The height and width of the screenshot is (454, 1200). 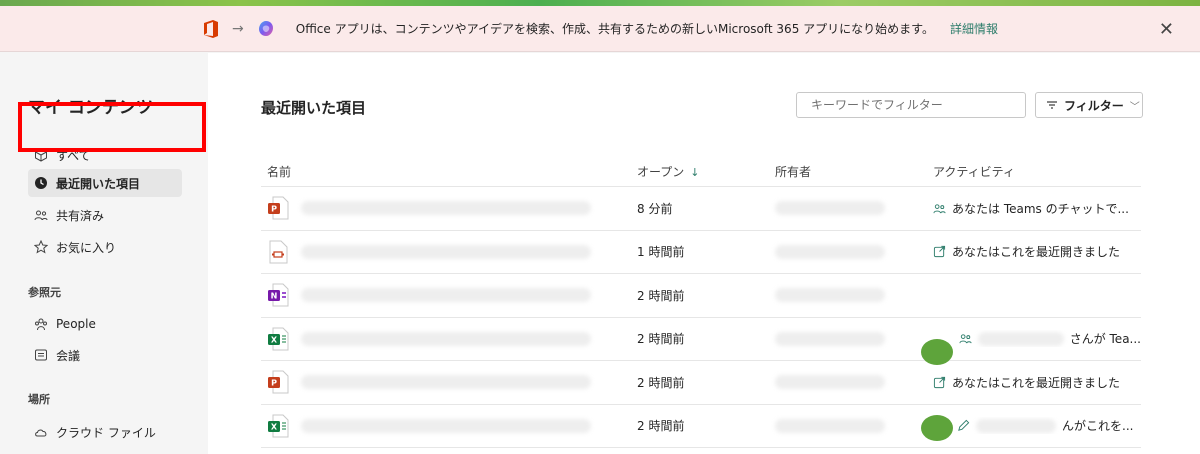 I want to click on sidebar-item-label: クラウド ファイル, so click(x=106, y=432).